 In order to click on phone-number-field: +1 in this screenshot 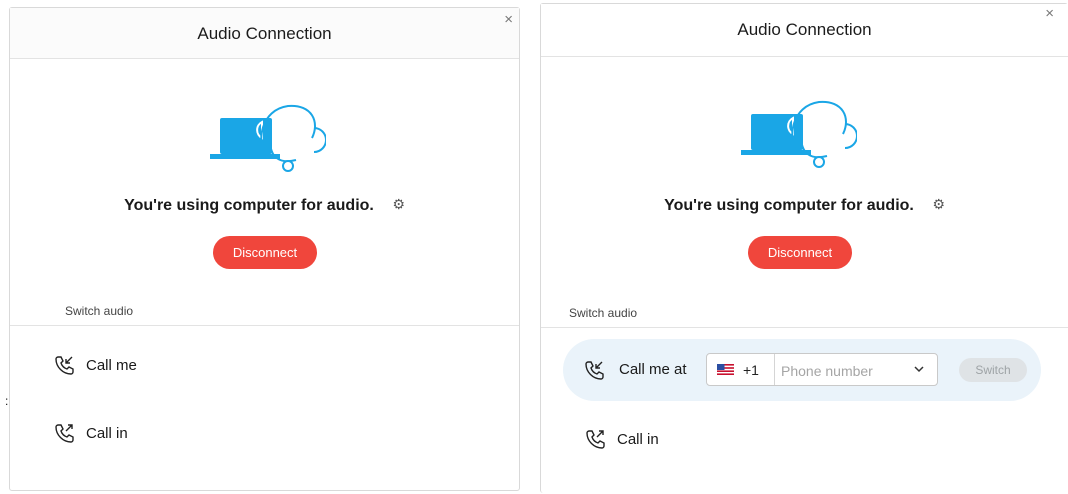, I will do `click(822, 369)`.